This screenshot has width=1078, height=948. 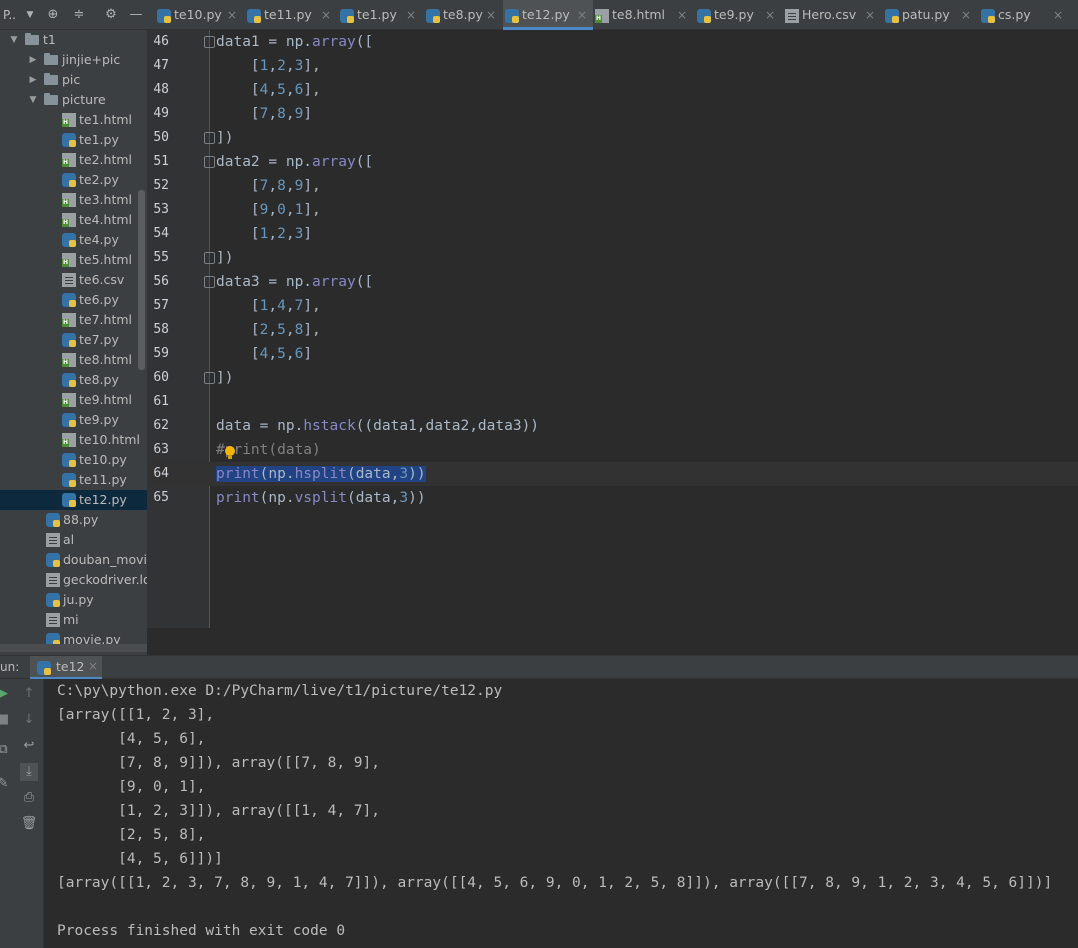 What do you see at coordinates (612, 378) in the screenshot?
I see `code-line: 60])` at bounding box center [612, 378].